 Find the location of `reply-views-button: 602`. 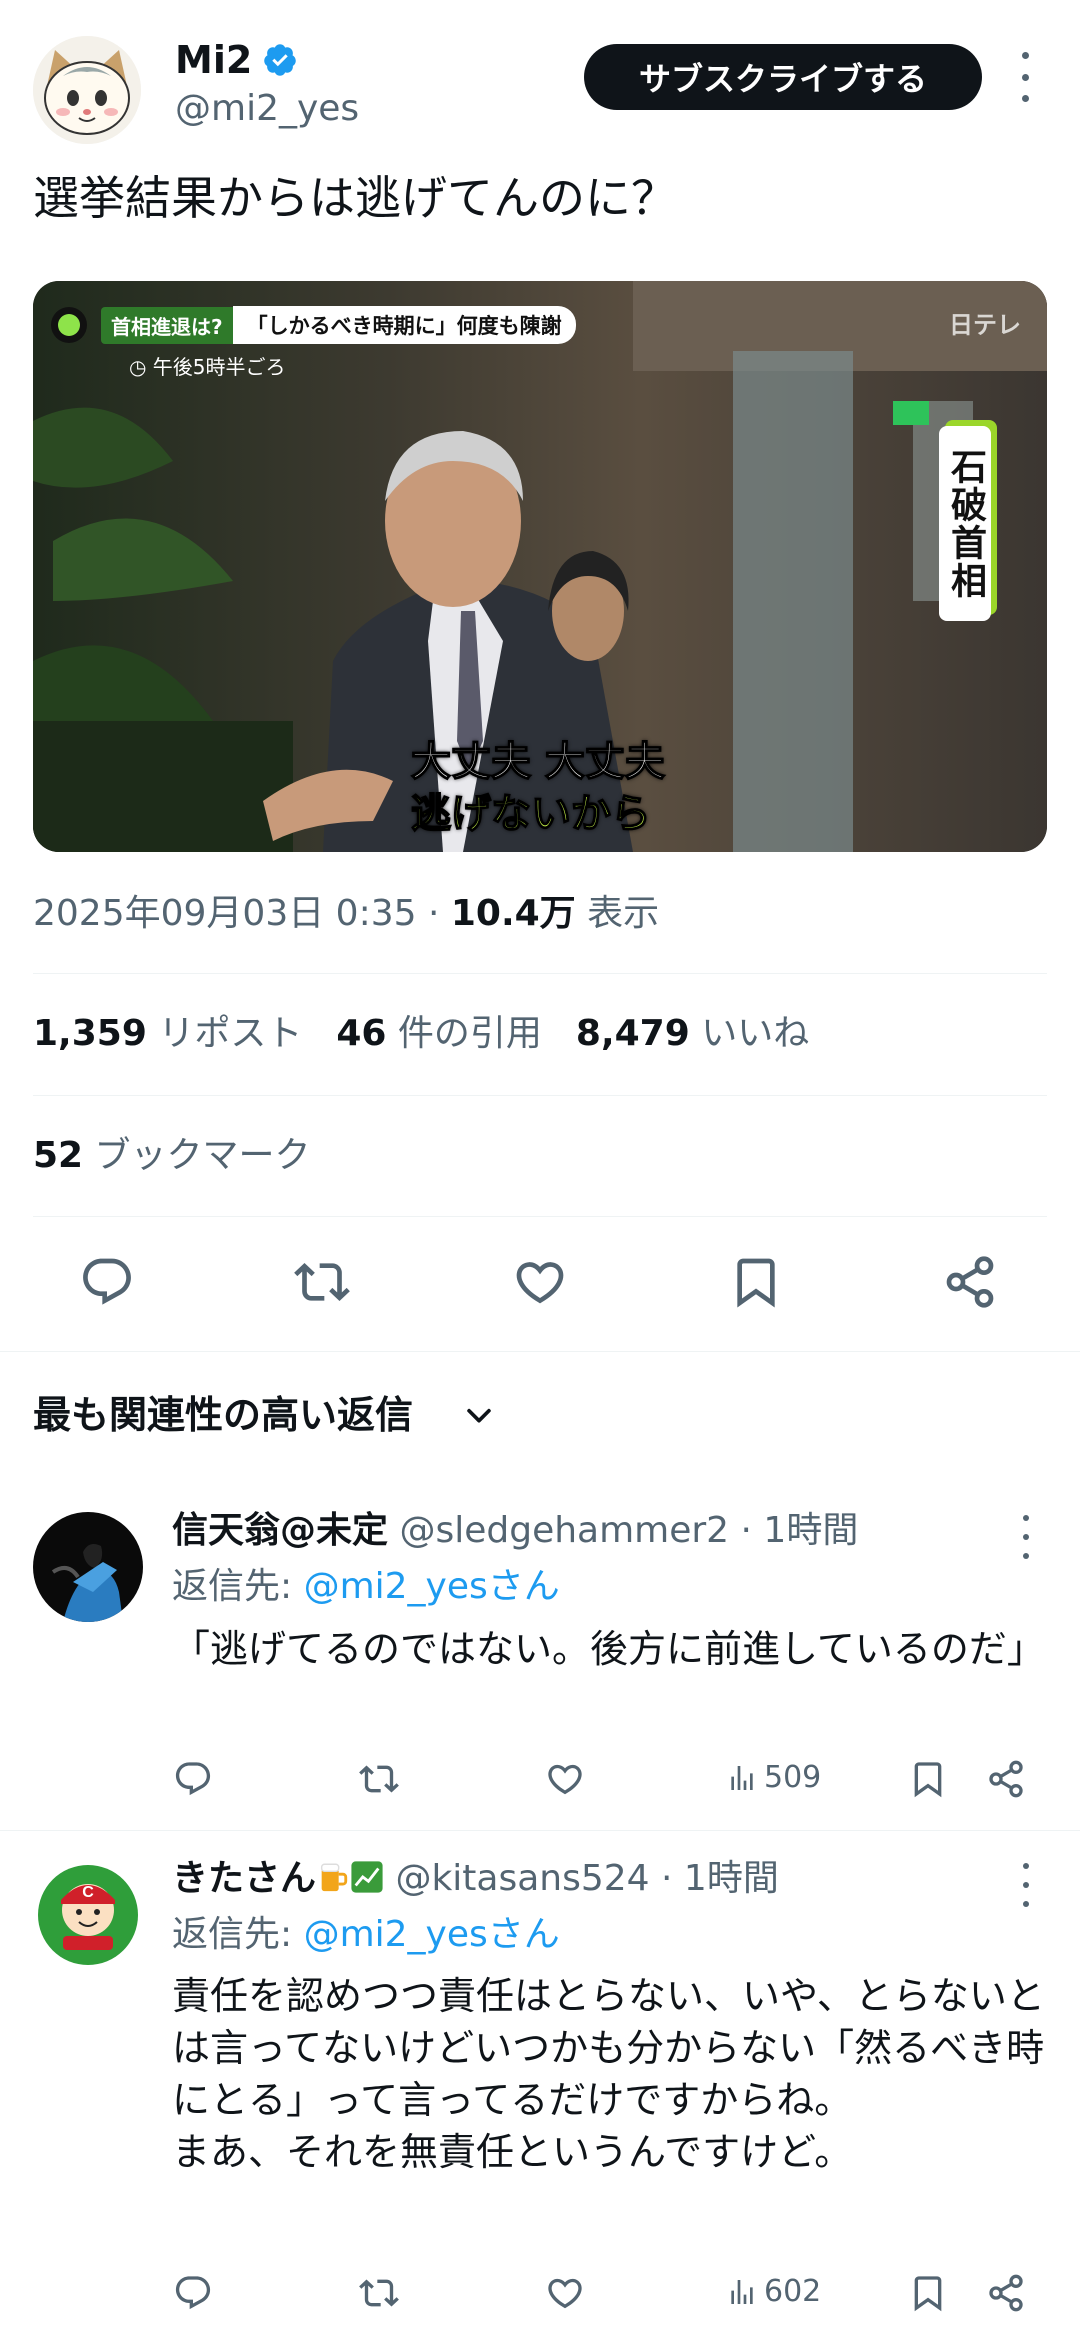

reply-views-button: 602 is located at coordinates (773, 2291).